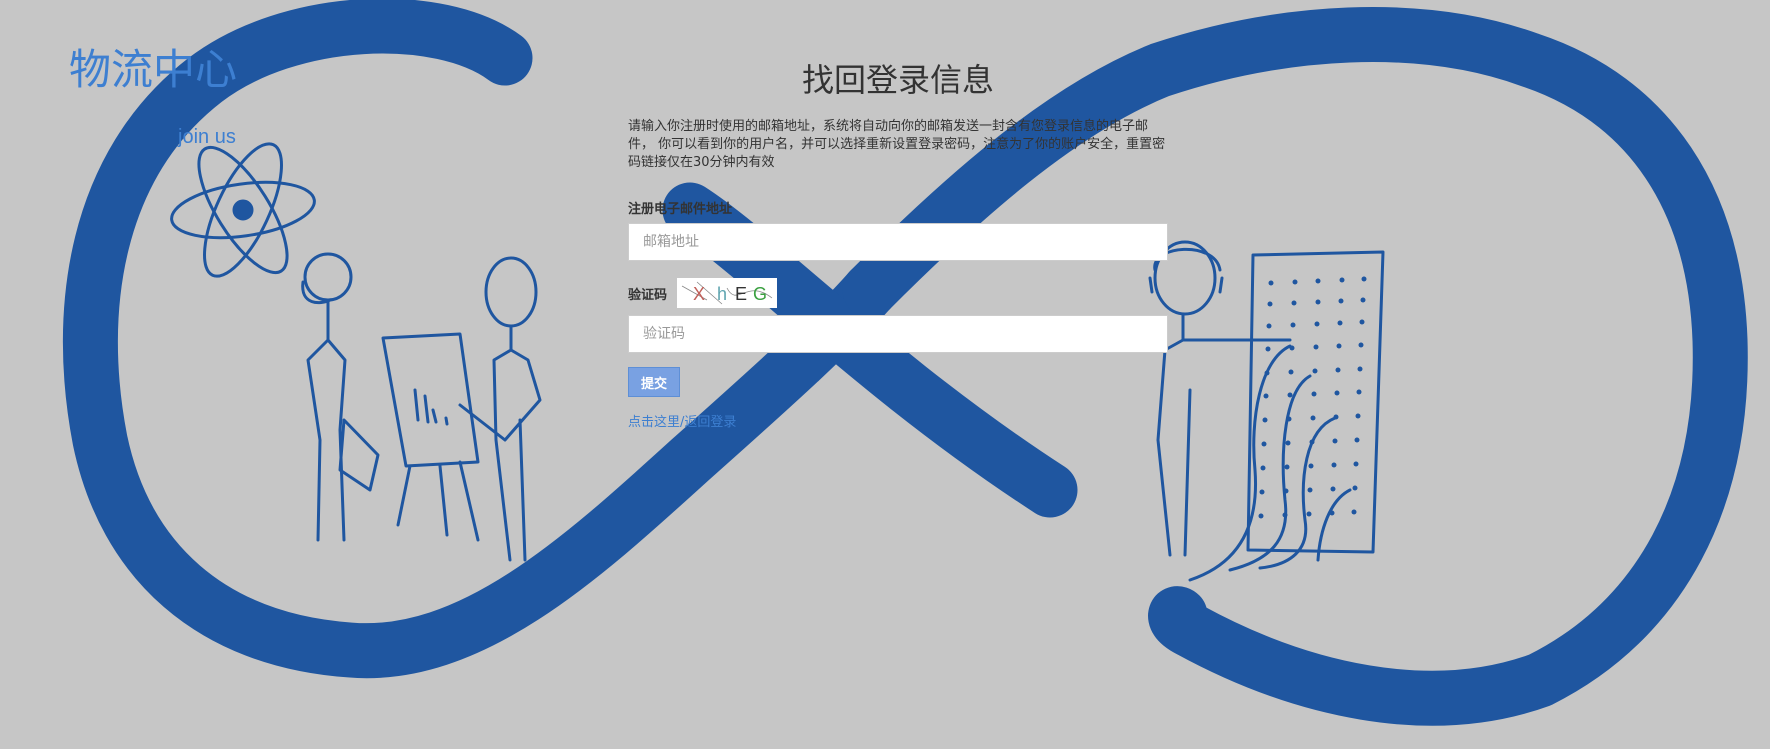 The height and width of the screenshot is (749, 1770). I want to click on svg-text: G, so click(760, 294).